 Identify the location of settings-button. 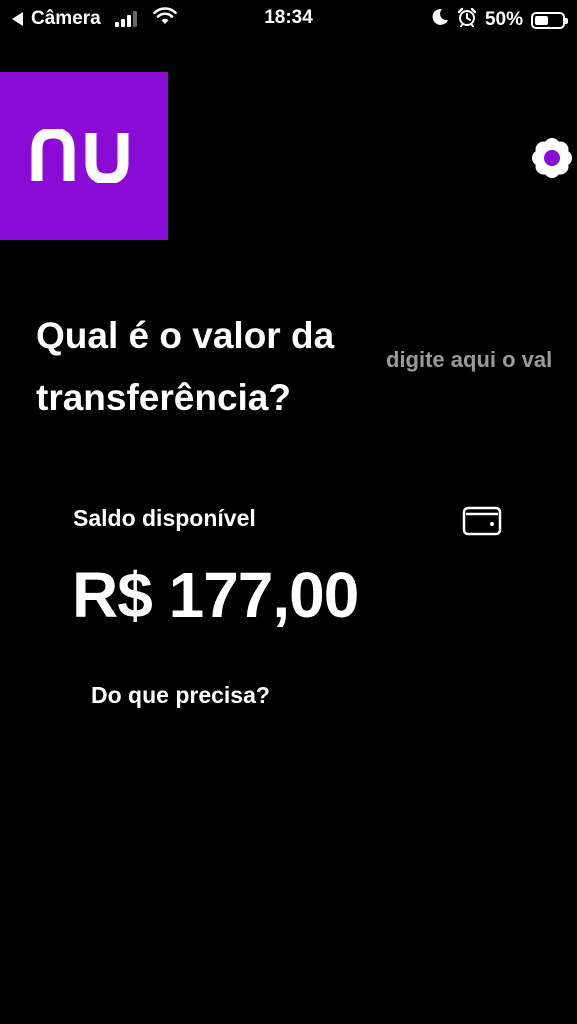
(552, 158).